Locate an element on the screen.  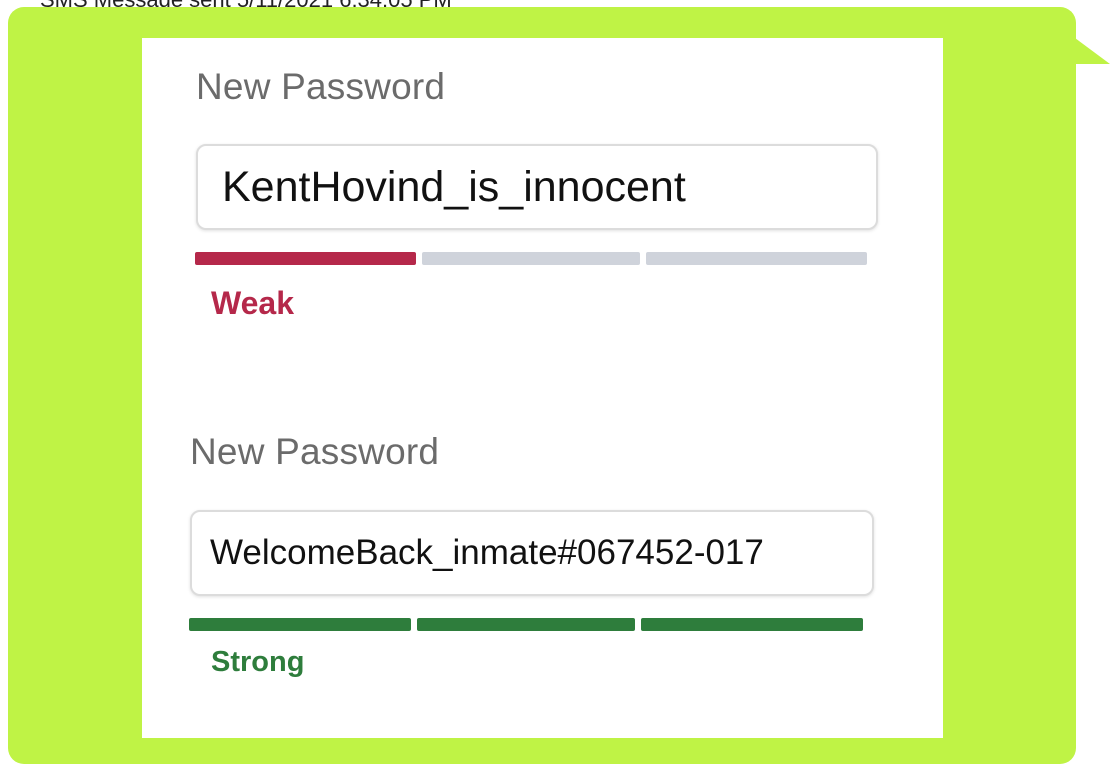
password-value: KentHovind_is_innocent is located at coordinates (454, 186).